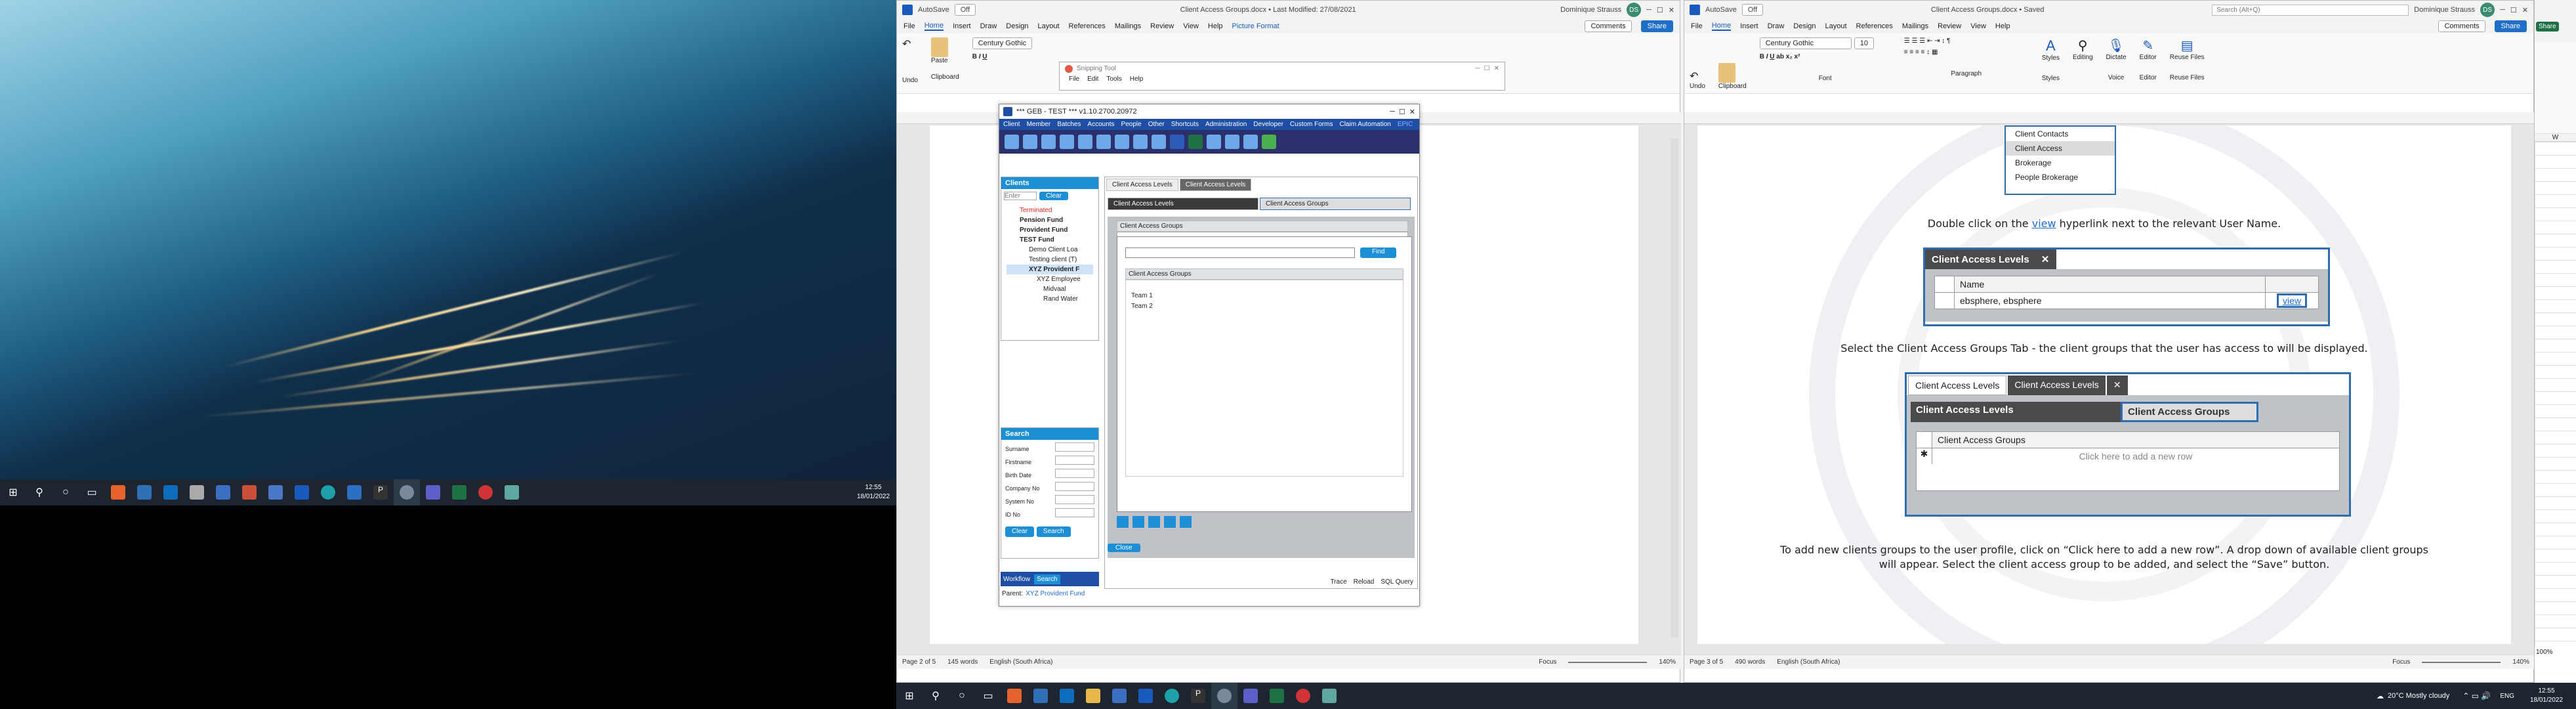 This screenshot has height=709, width=2576. I want to click on menu-member: Member, so click(1039, 124).